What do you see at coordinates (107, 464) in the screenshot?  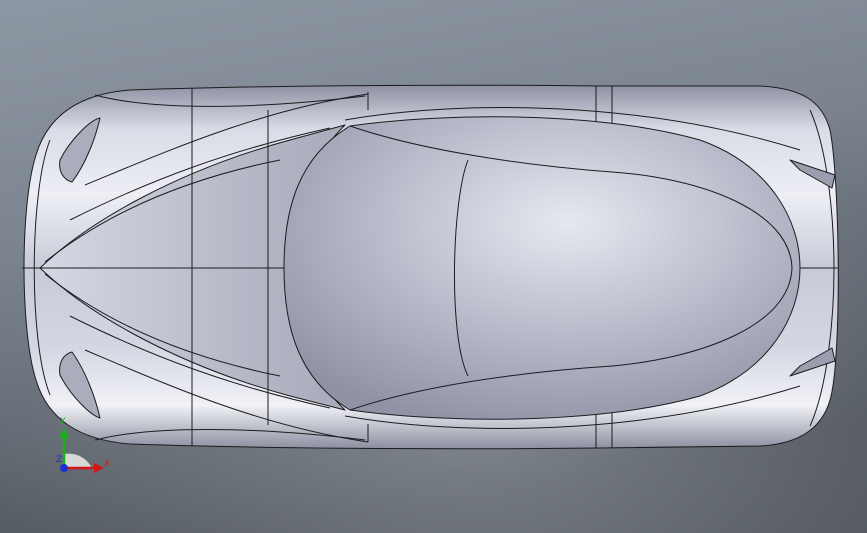 I see `x-axis-label: X` at bounding box center [107, 464].